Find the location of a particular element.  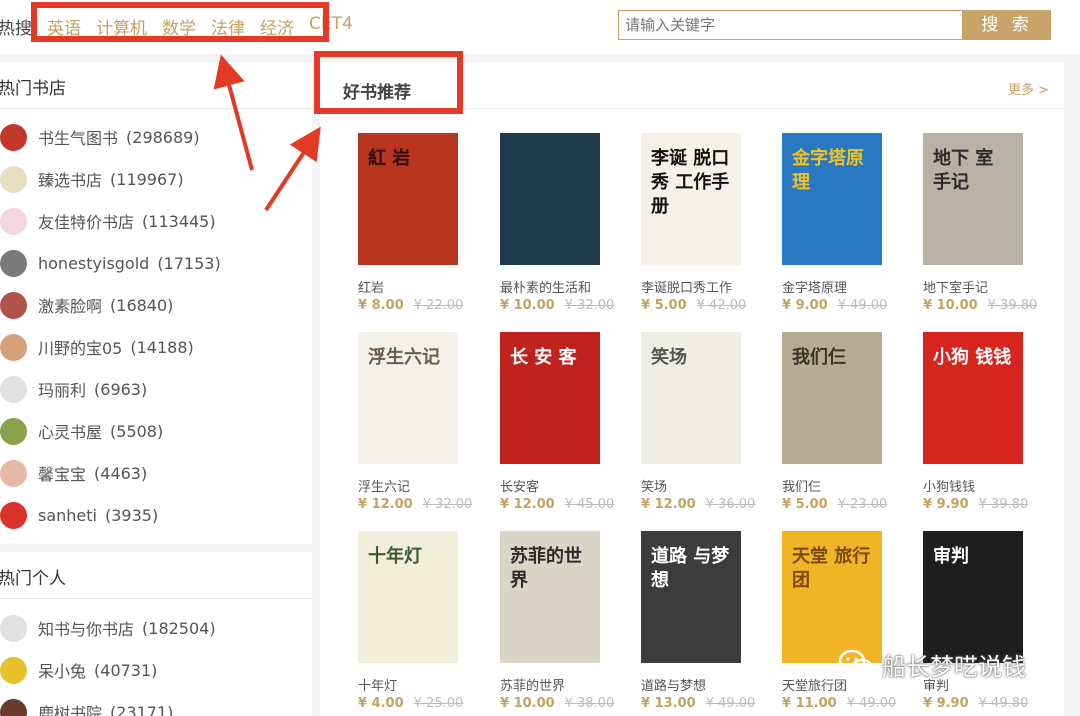

book-card: 最朴素的生活和 ¥ 10.00 ¥ 32.00 is located at coordinates (557, 223).